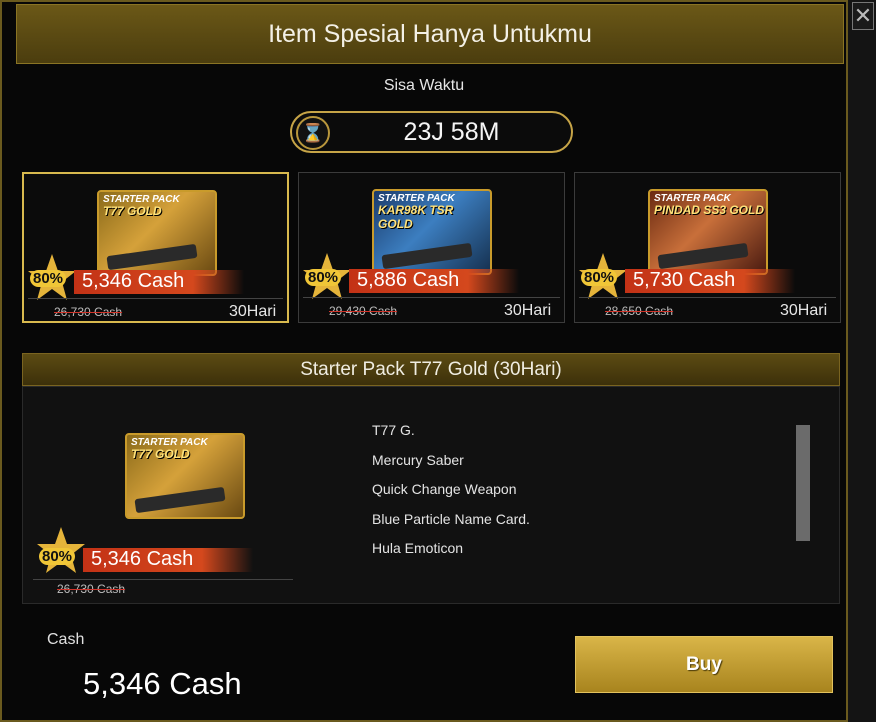 The image size is (876, 722). Describe the element at coordinates (416, 217) in the screenshot. I see `pack-name: KAR98K TSR GOLD` at that location.